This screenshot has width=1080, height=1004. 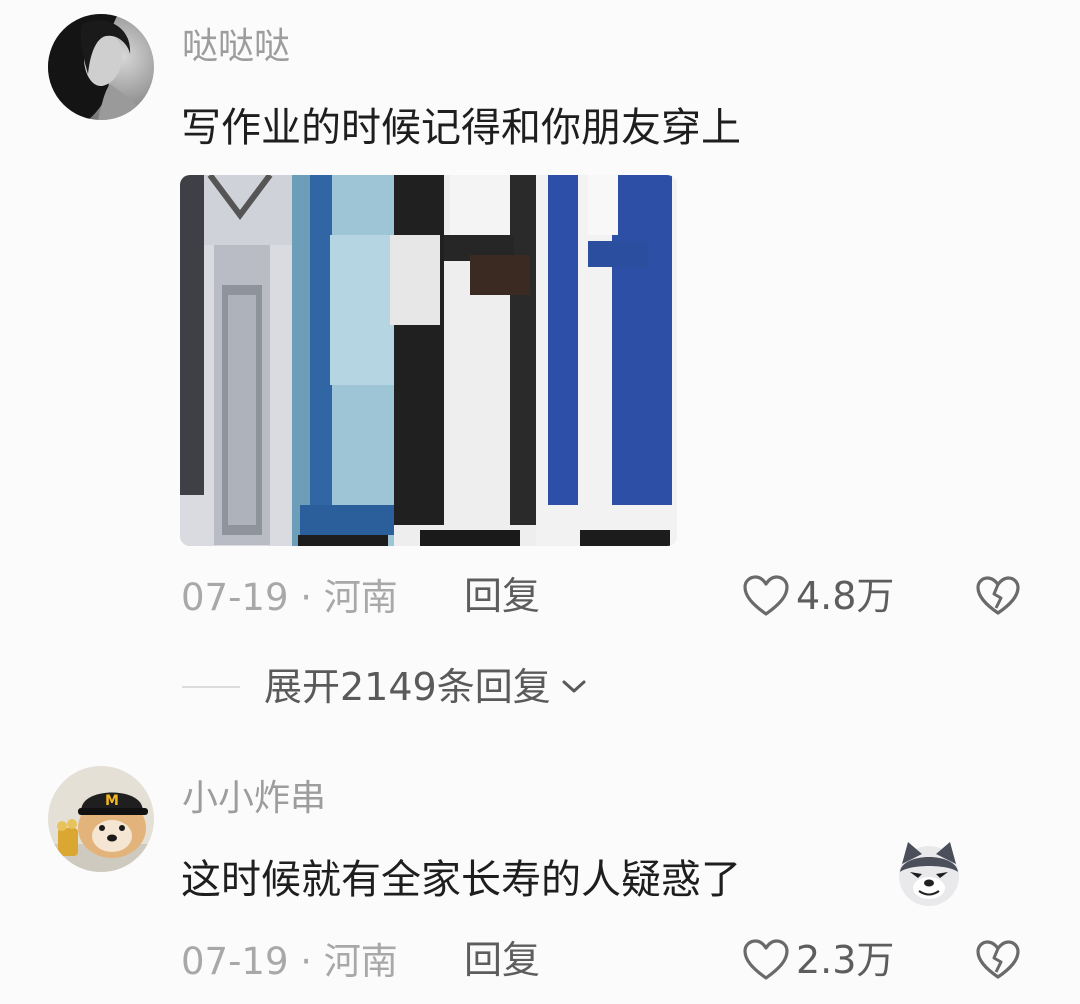 I want to click on avatar-photo, so click(x=101, y=67).